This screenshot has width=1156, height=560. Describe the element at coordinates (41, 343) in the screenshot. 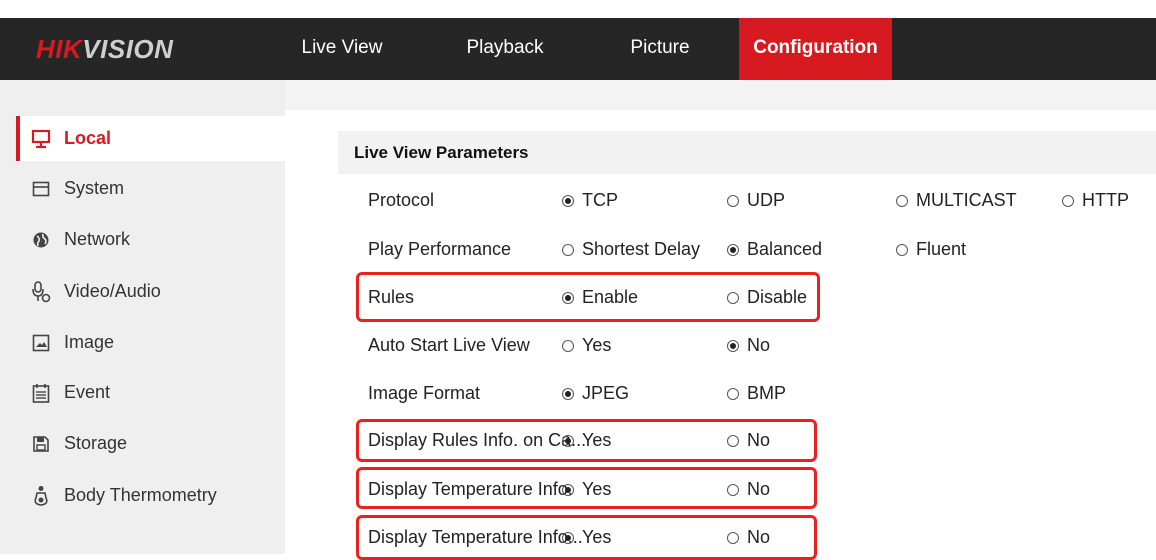

I see `image-icon` at that location.